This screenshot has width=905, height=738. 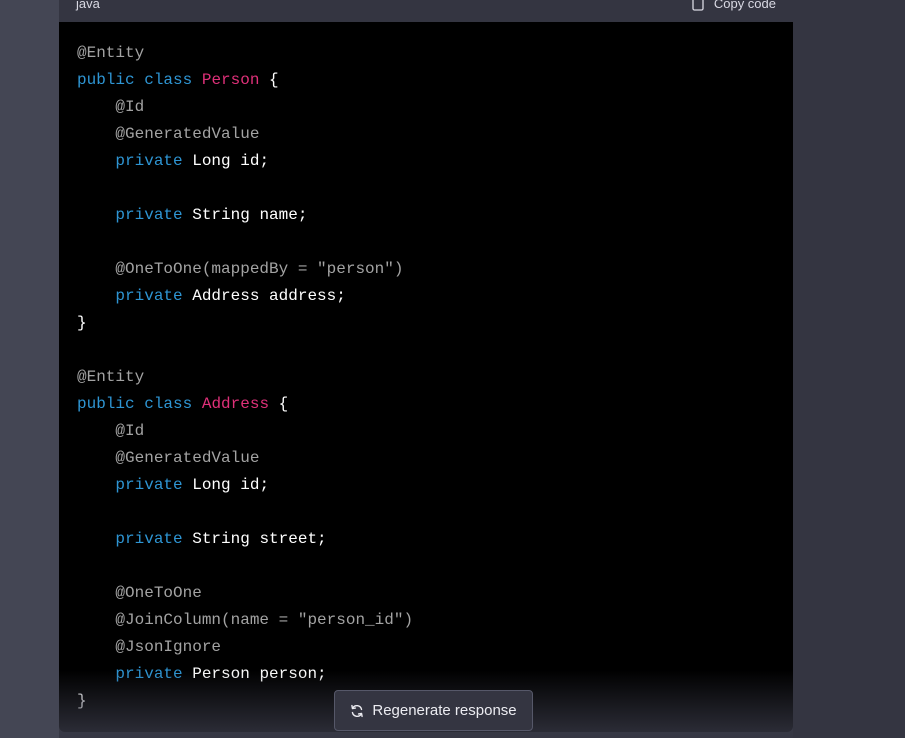 I want to click on code-line: private Address address;, so click(x=245, y=296).